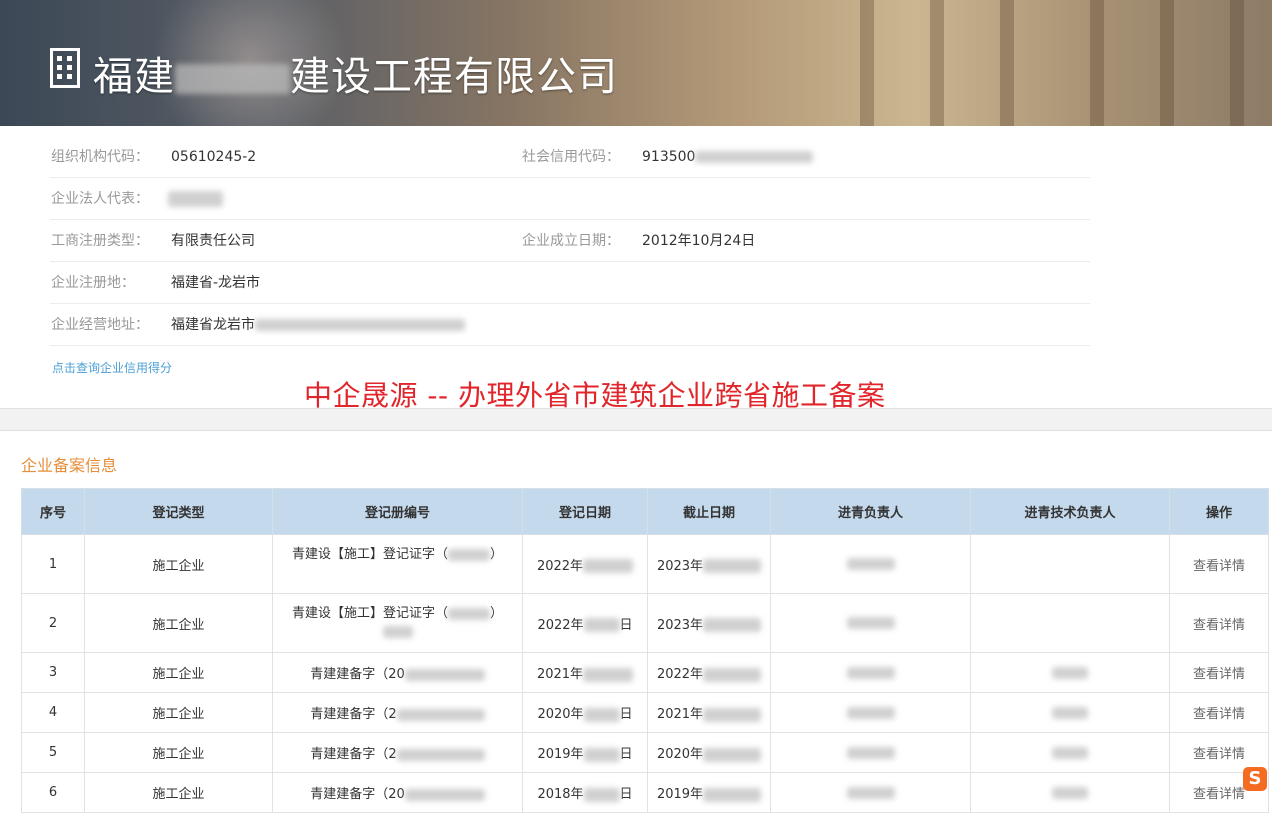 The width and height of the screenshot is (1272, 814). Describe the element at coordinates (585, 672) in the screenshot. I see `row-reg-date: 2021年` at that location.